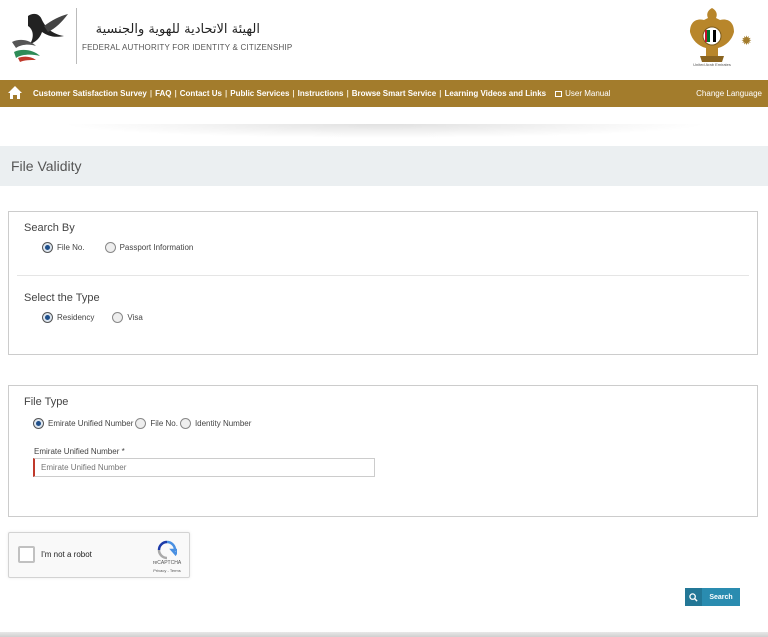 This screenshot has height=637, width=768. What do you see at coordinates (163, 93) in the screenshot?
I see `nav-faq: FAQ` at bounding box center [163, 93].